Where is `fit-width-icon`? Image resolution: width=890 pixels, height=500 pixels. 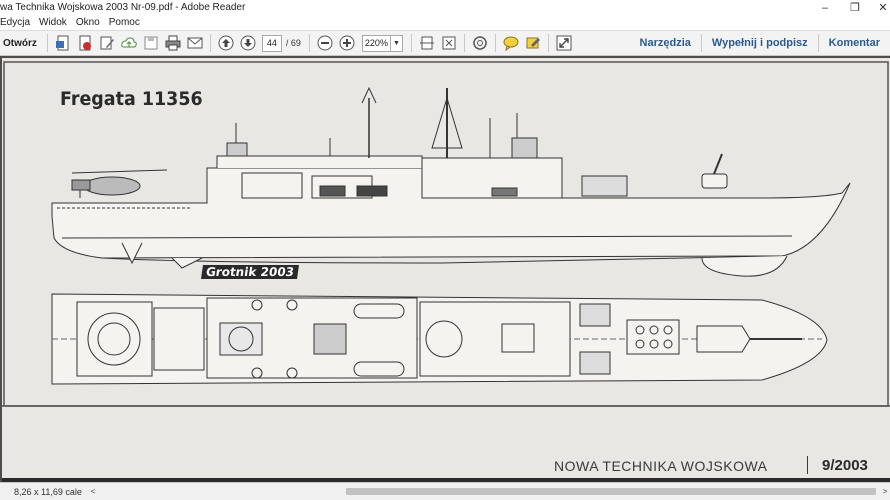
fit-width-icon is located at coordinates (449, 43).